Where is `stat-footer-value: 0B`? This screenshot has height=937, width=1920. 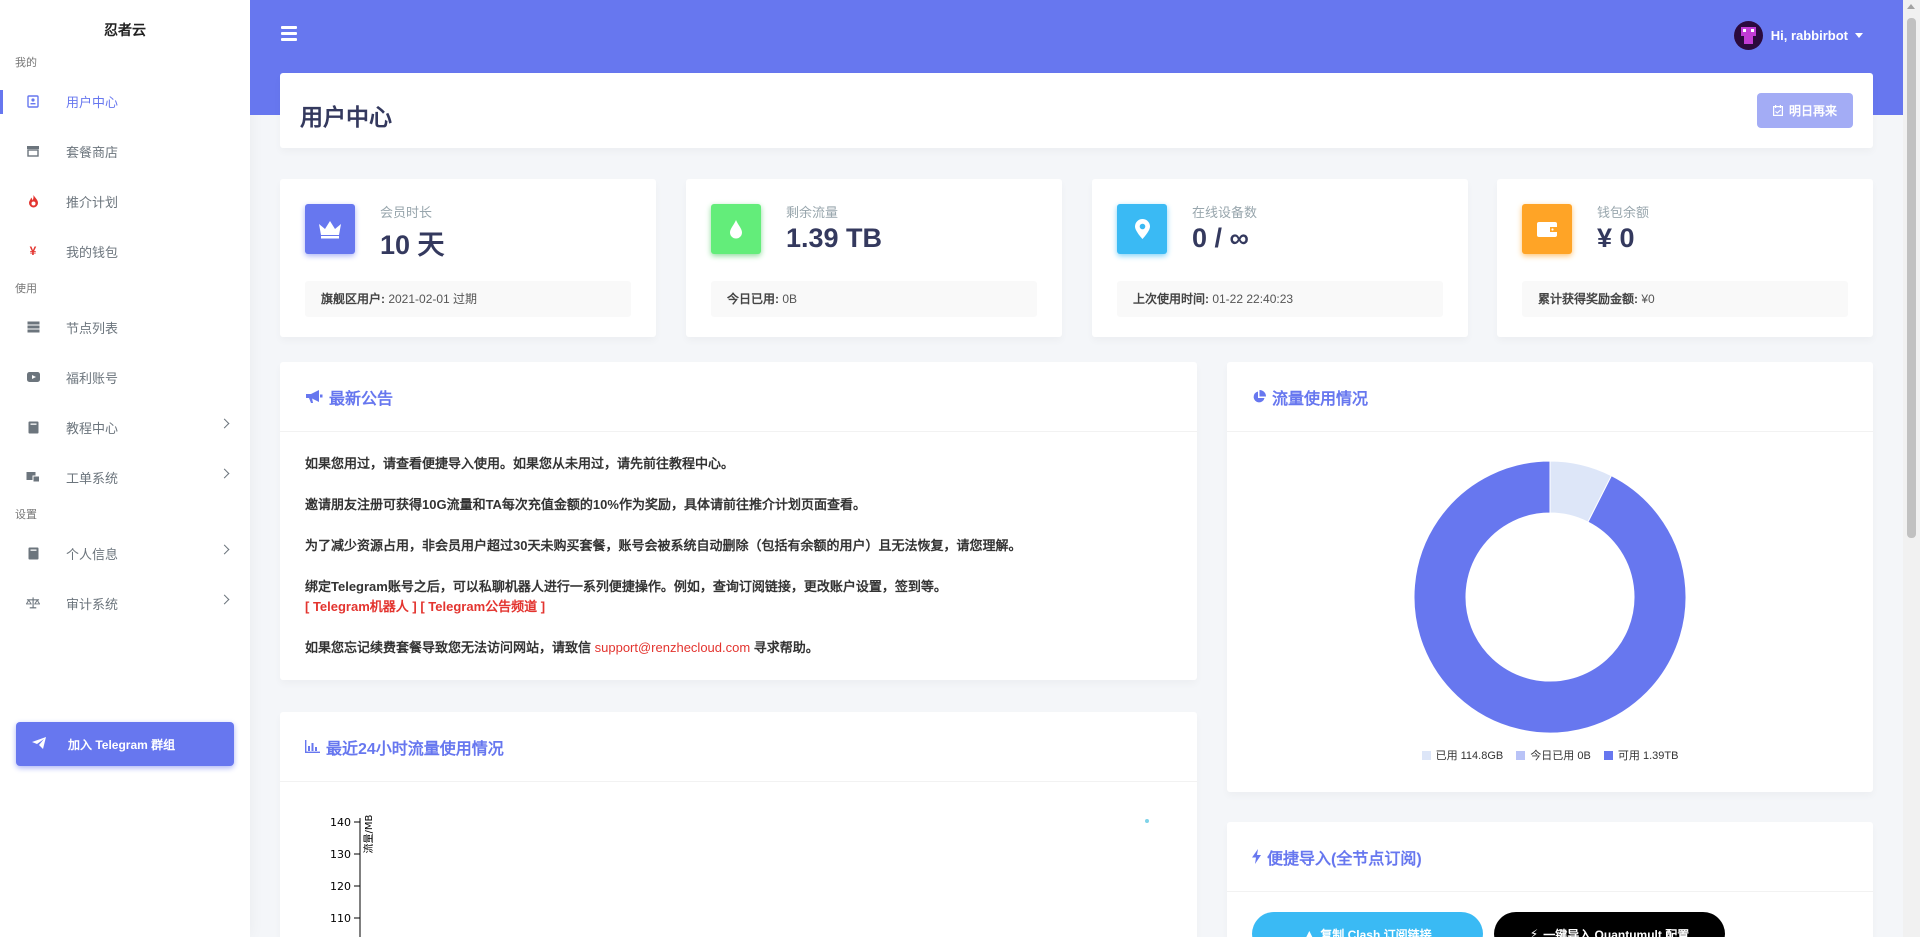 stat-footer-value: 0B is located at coordinates (788, 299).